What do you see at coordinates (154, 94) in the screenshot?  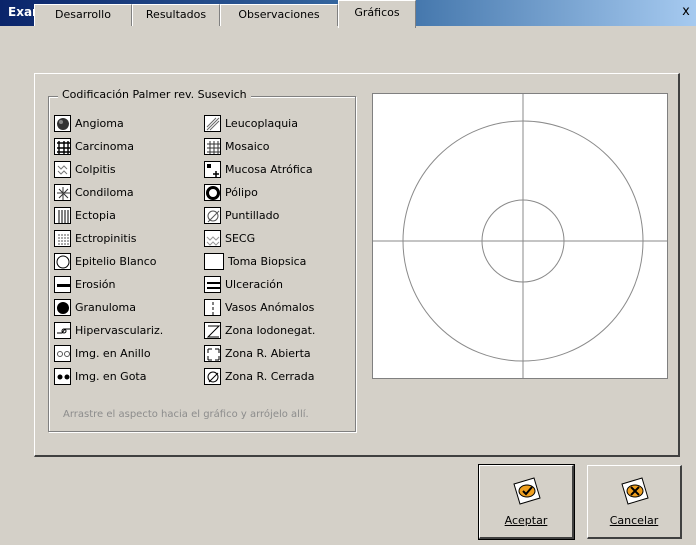 I see `legend-title: Codificación Palmer rev. Susevich` at bounding box center [154, 94].